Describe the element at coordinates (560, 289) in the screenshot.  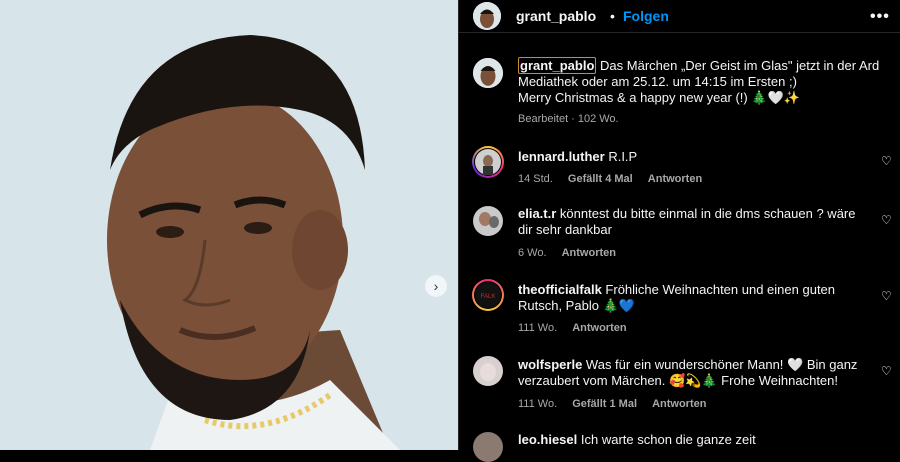
I see `comment-username: theofficialfalk` at that location.